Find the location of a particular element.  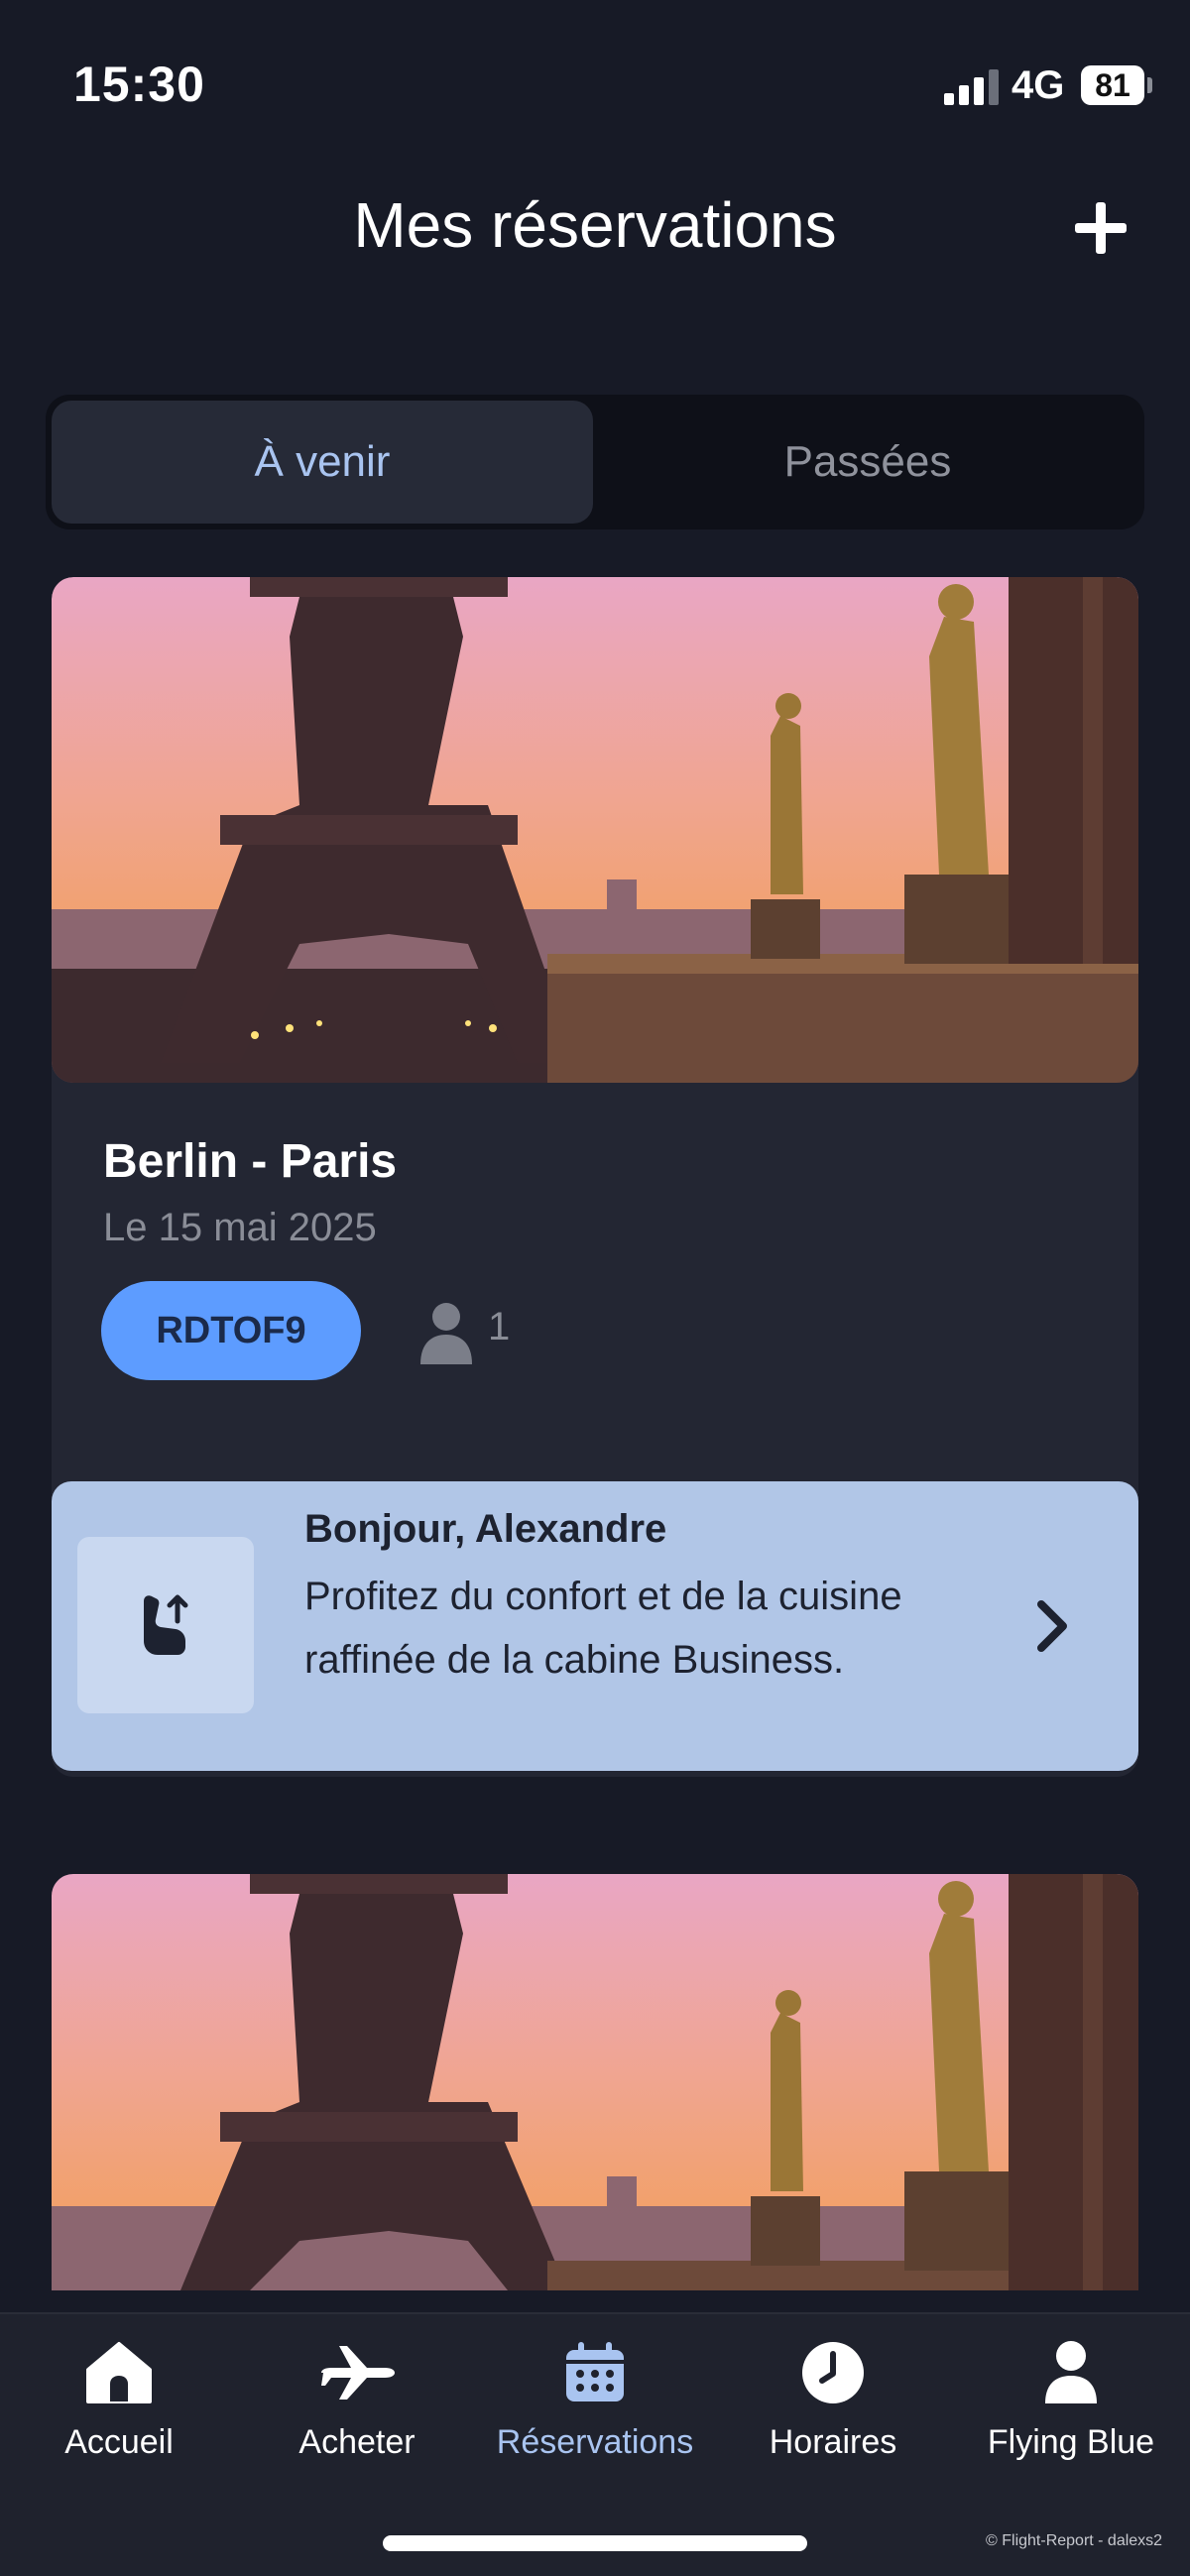

status-bar: 15:30 4G 81 is located at coordinates (595, 84).